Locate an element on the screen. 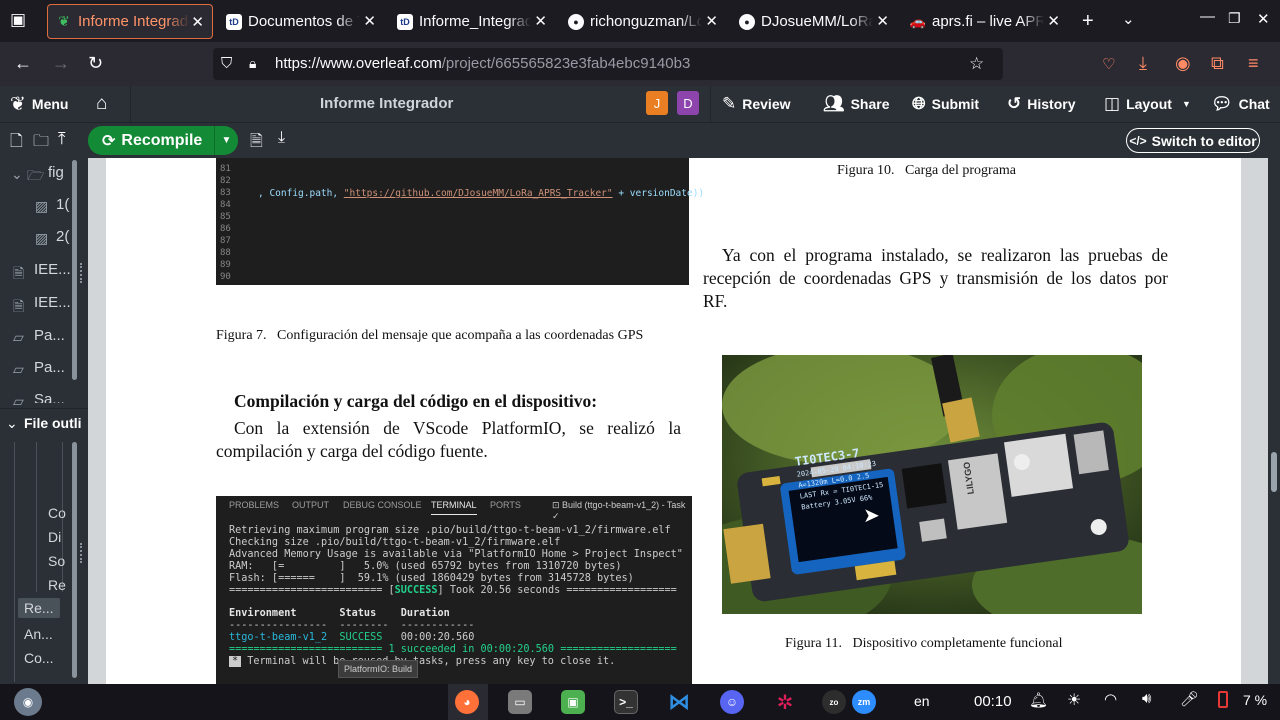 This screenshot has height=720, width=1280. outline-item: Re is located at coordinates (57, 585).